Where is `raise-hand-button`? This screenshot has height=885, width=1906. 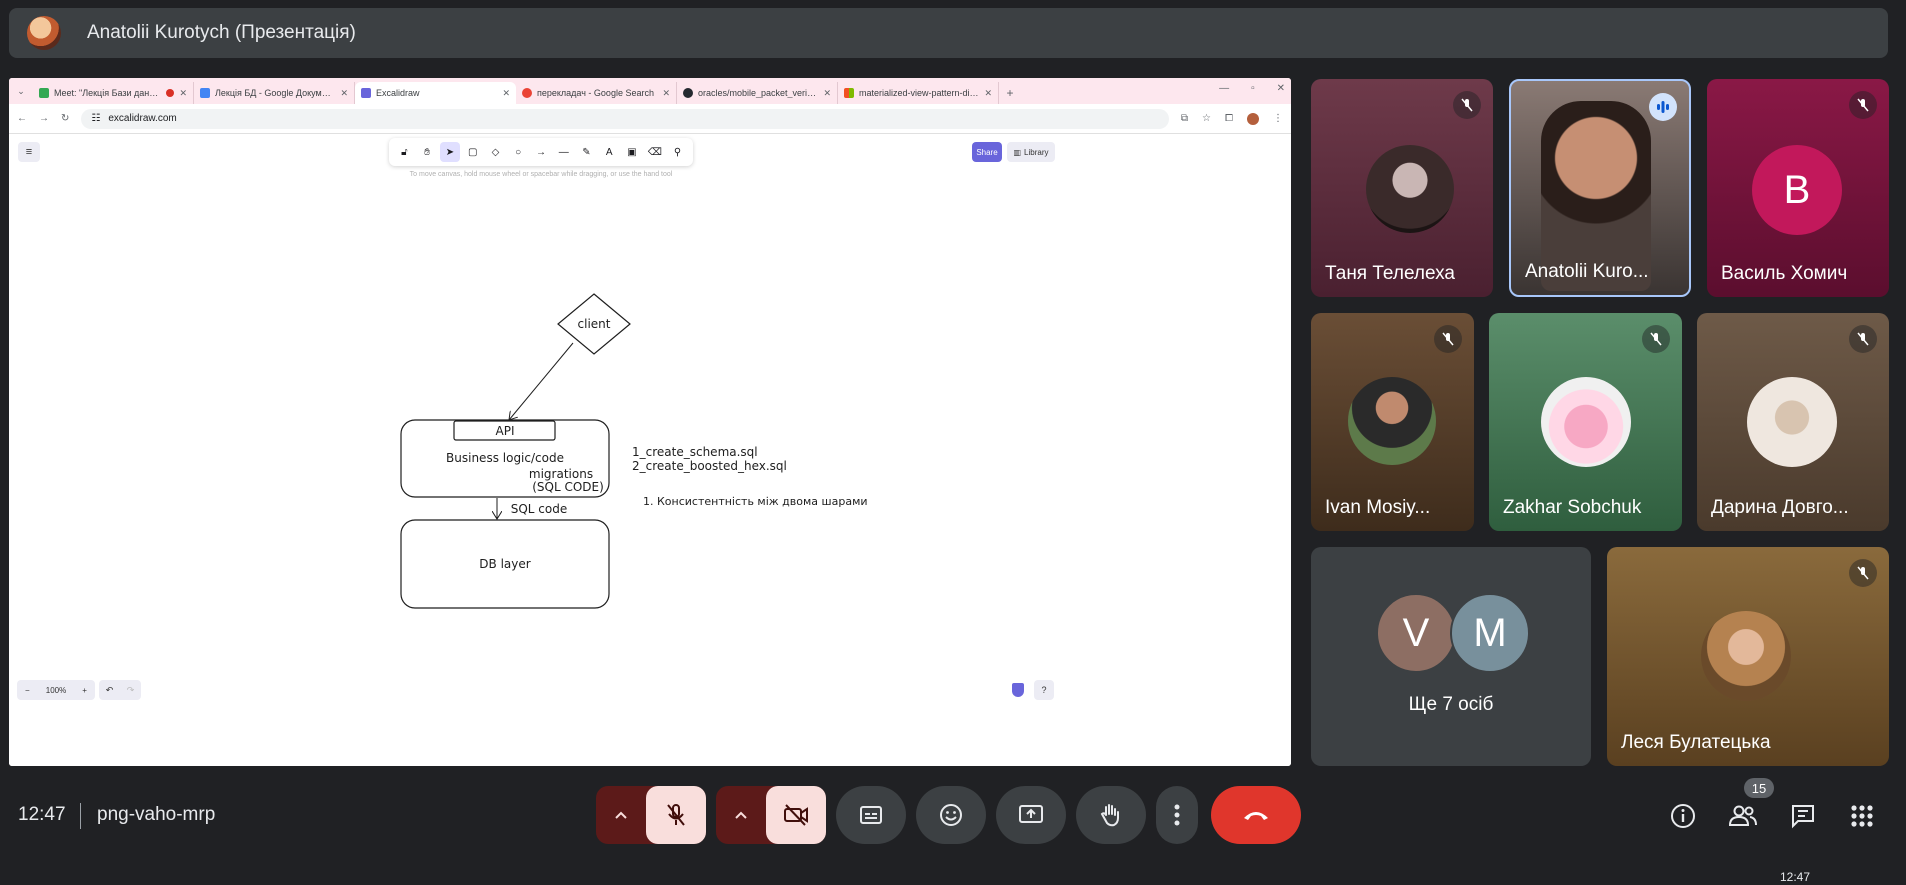
raise-hand-button is located at coordinates (1111, 815).